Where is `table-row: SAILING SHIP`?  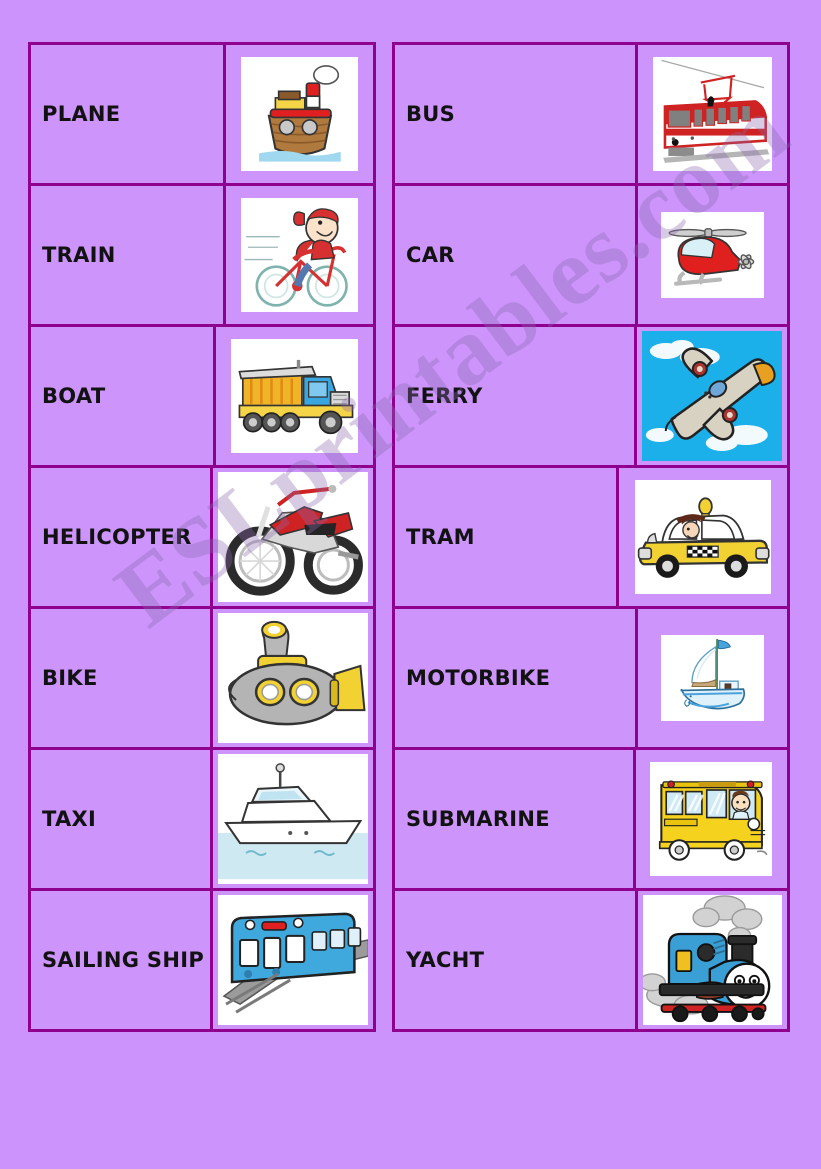 table-row: SAILING SHIP is located at coordinates (202, 960).